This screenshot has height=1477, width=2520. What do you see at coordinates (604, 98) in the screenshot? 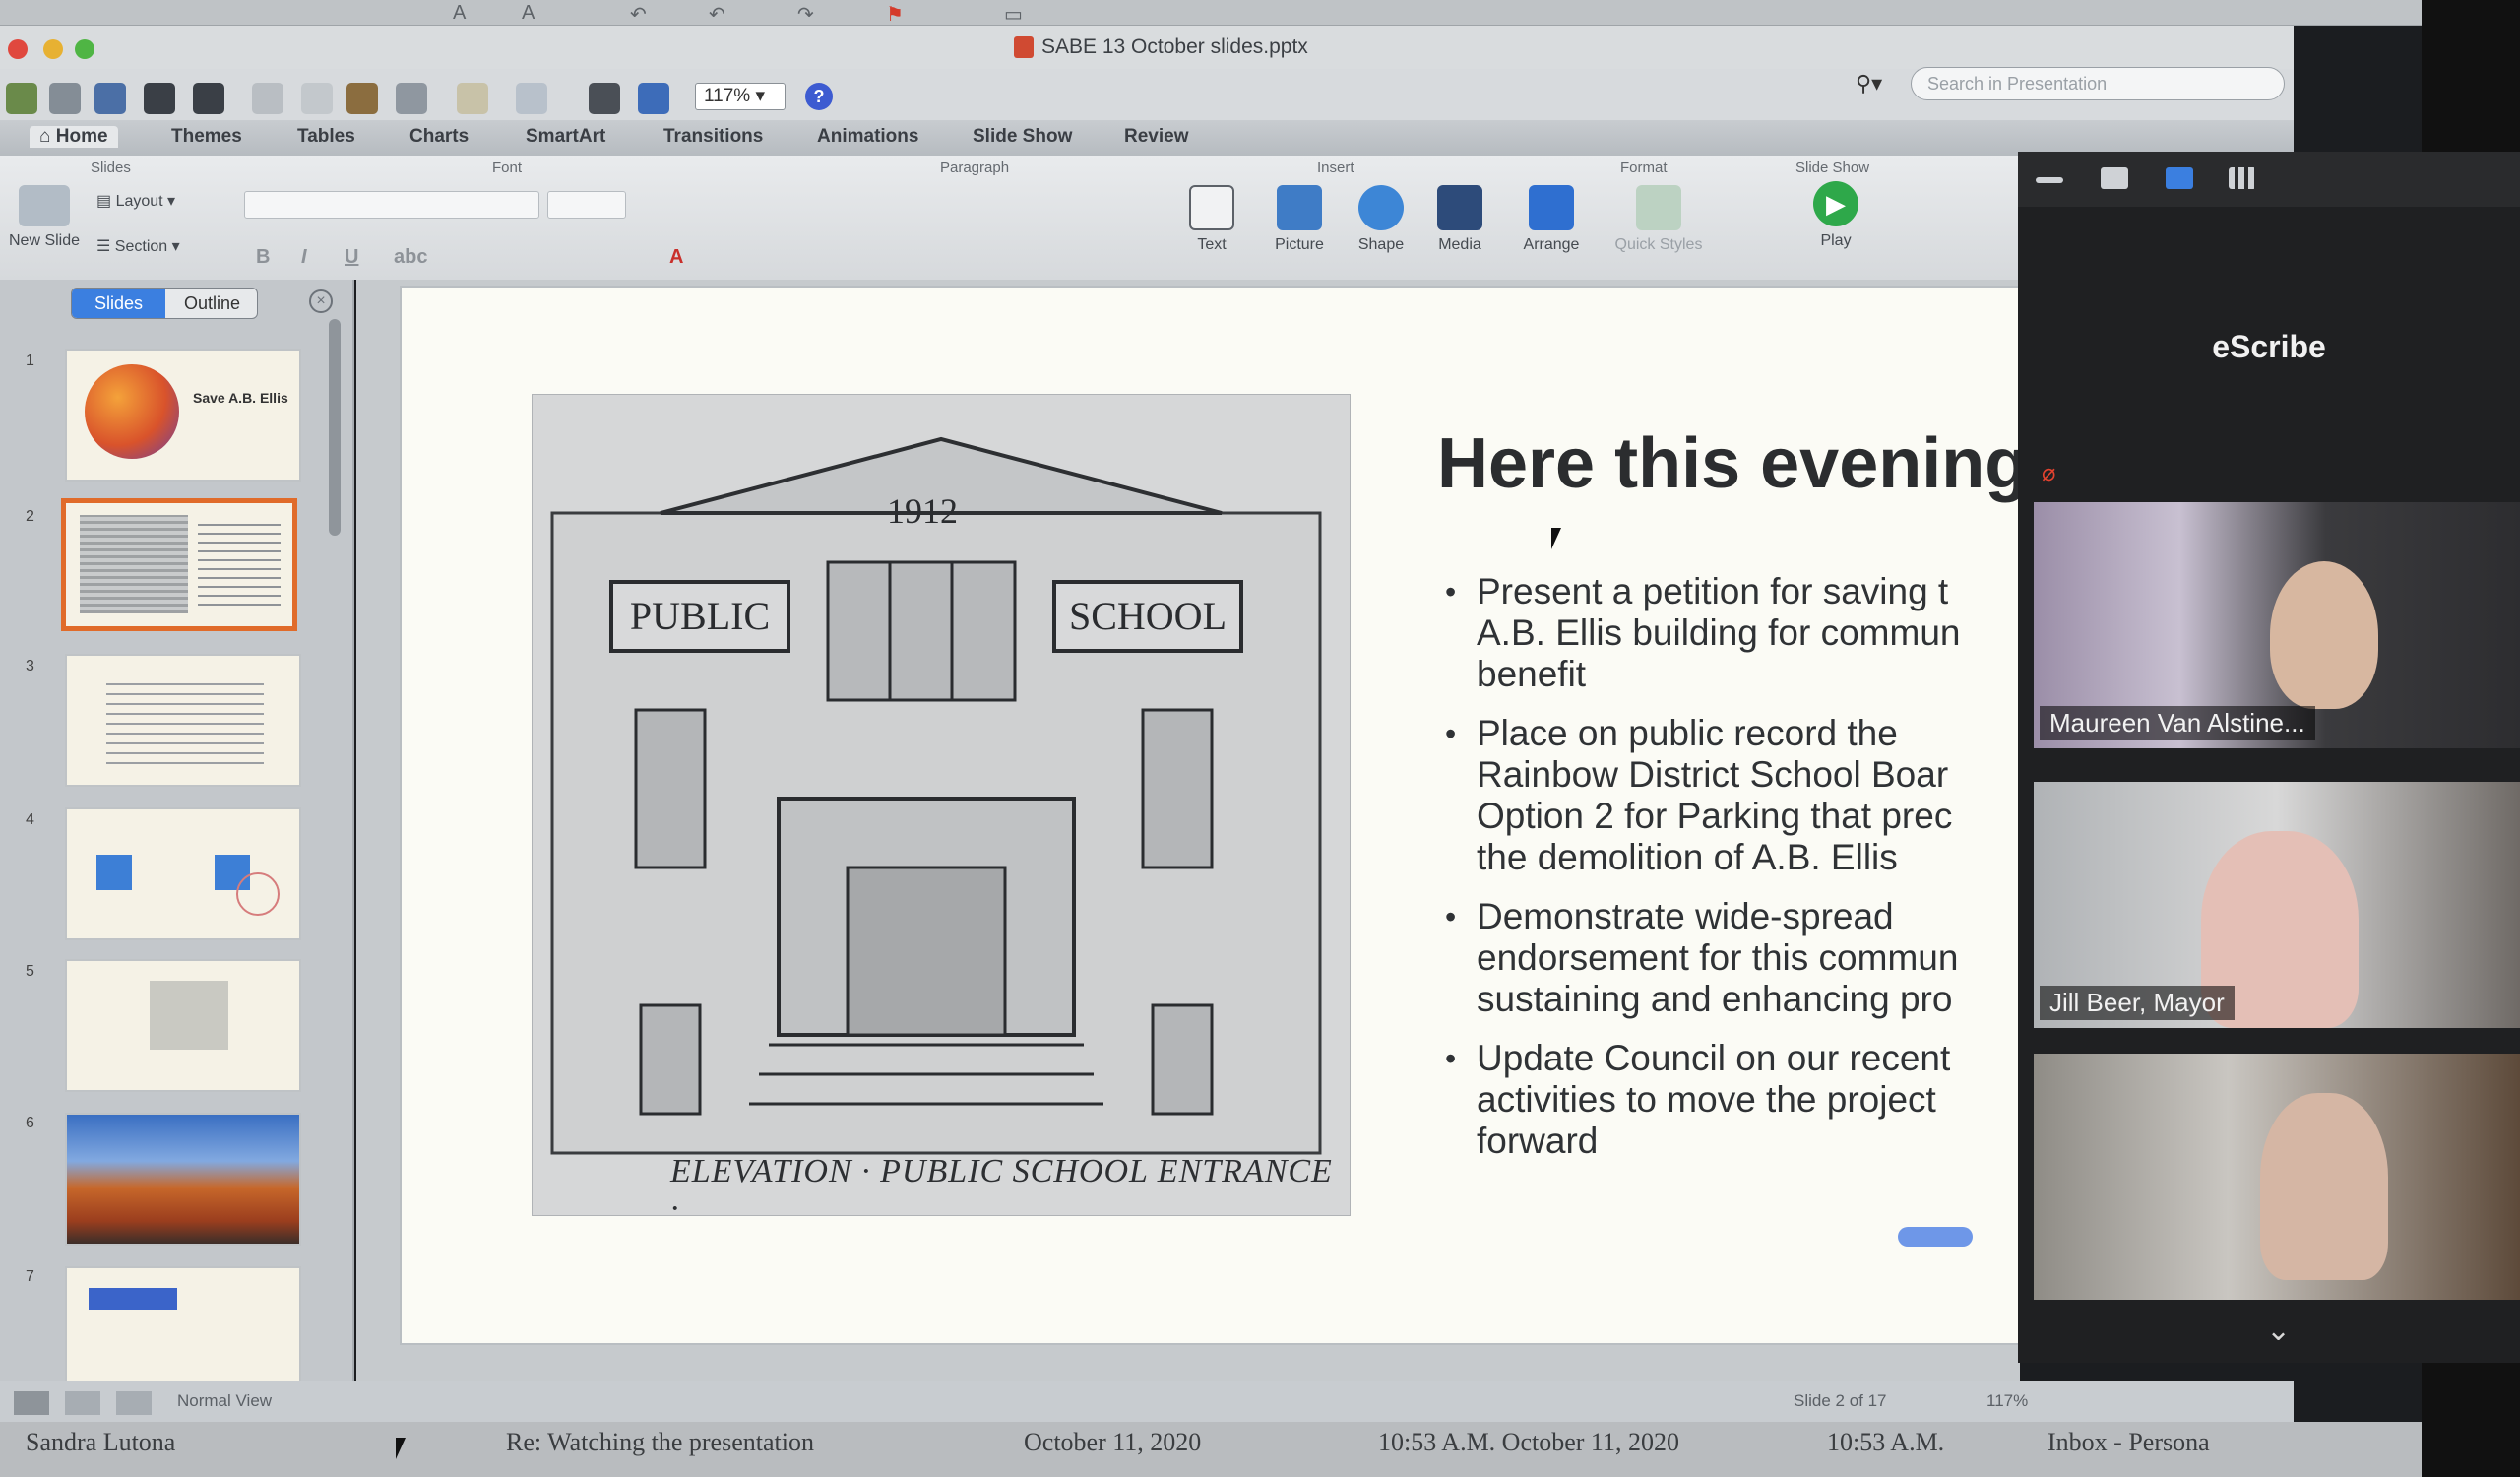
I see `sidebar-toggle-icon` at bounding box center [604, 98].